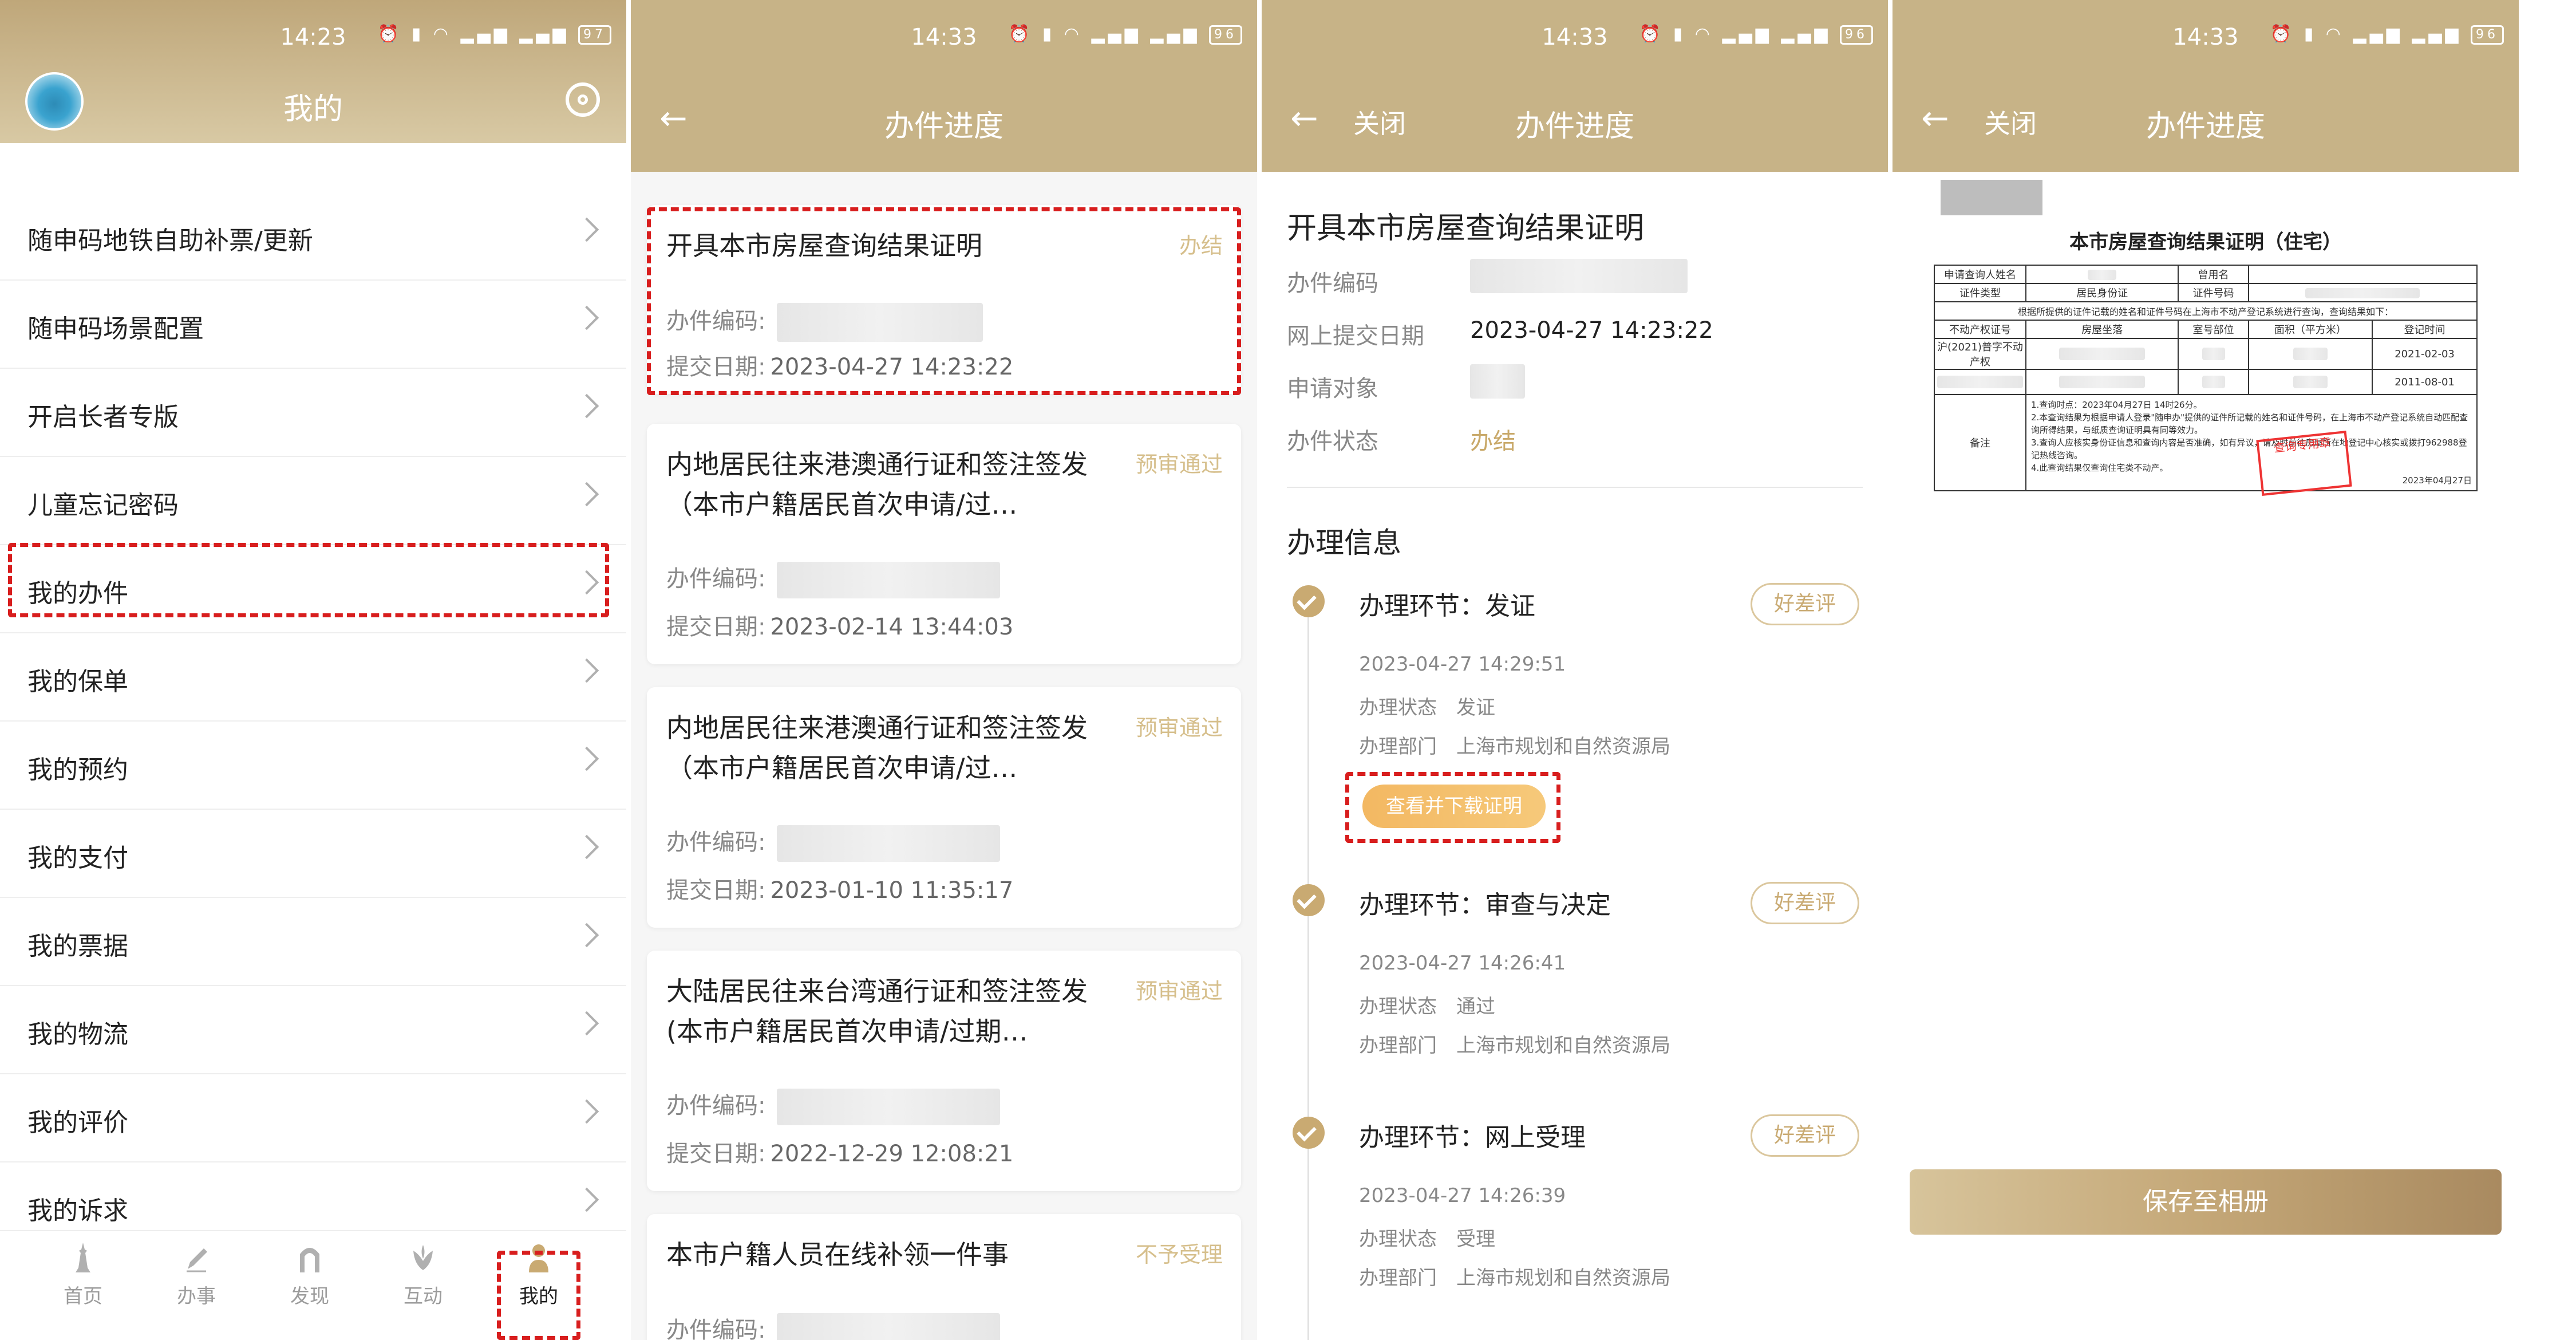 Image resolution: width=2576 pixels, height=1340 pixels. I want to click on case-date-row: 提交日期: 2022-12-29 12:08:21, so click(839, 1151).